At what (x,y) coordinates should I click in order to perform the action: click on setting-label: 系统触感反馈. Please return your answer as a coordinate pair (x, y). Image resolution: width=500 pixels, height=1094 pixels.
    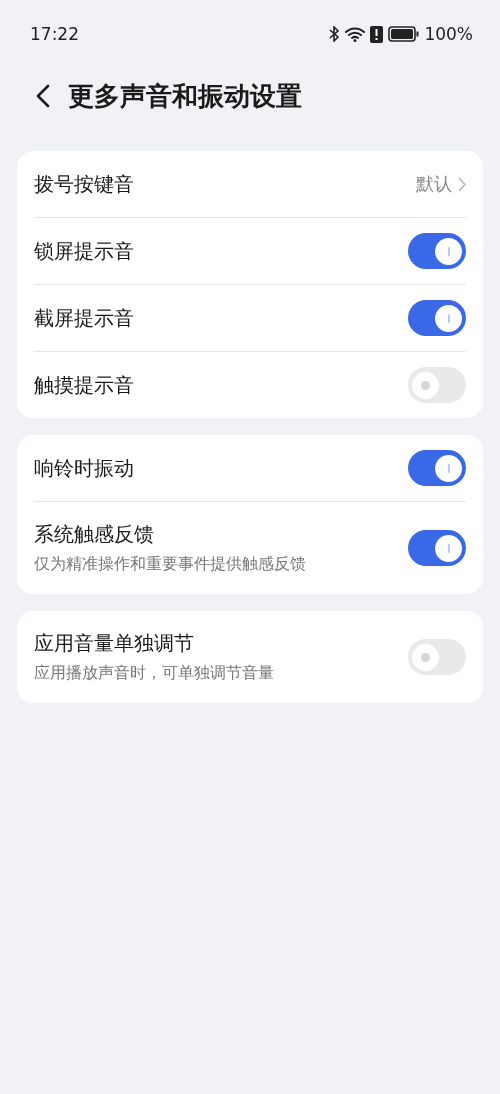
    Looking at the image, I should click on (94, 534).